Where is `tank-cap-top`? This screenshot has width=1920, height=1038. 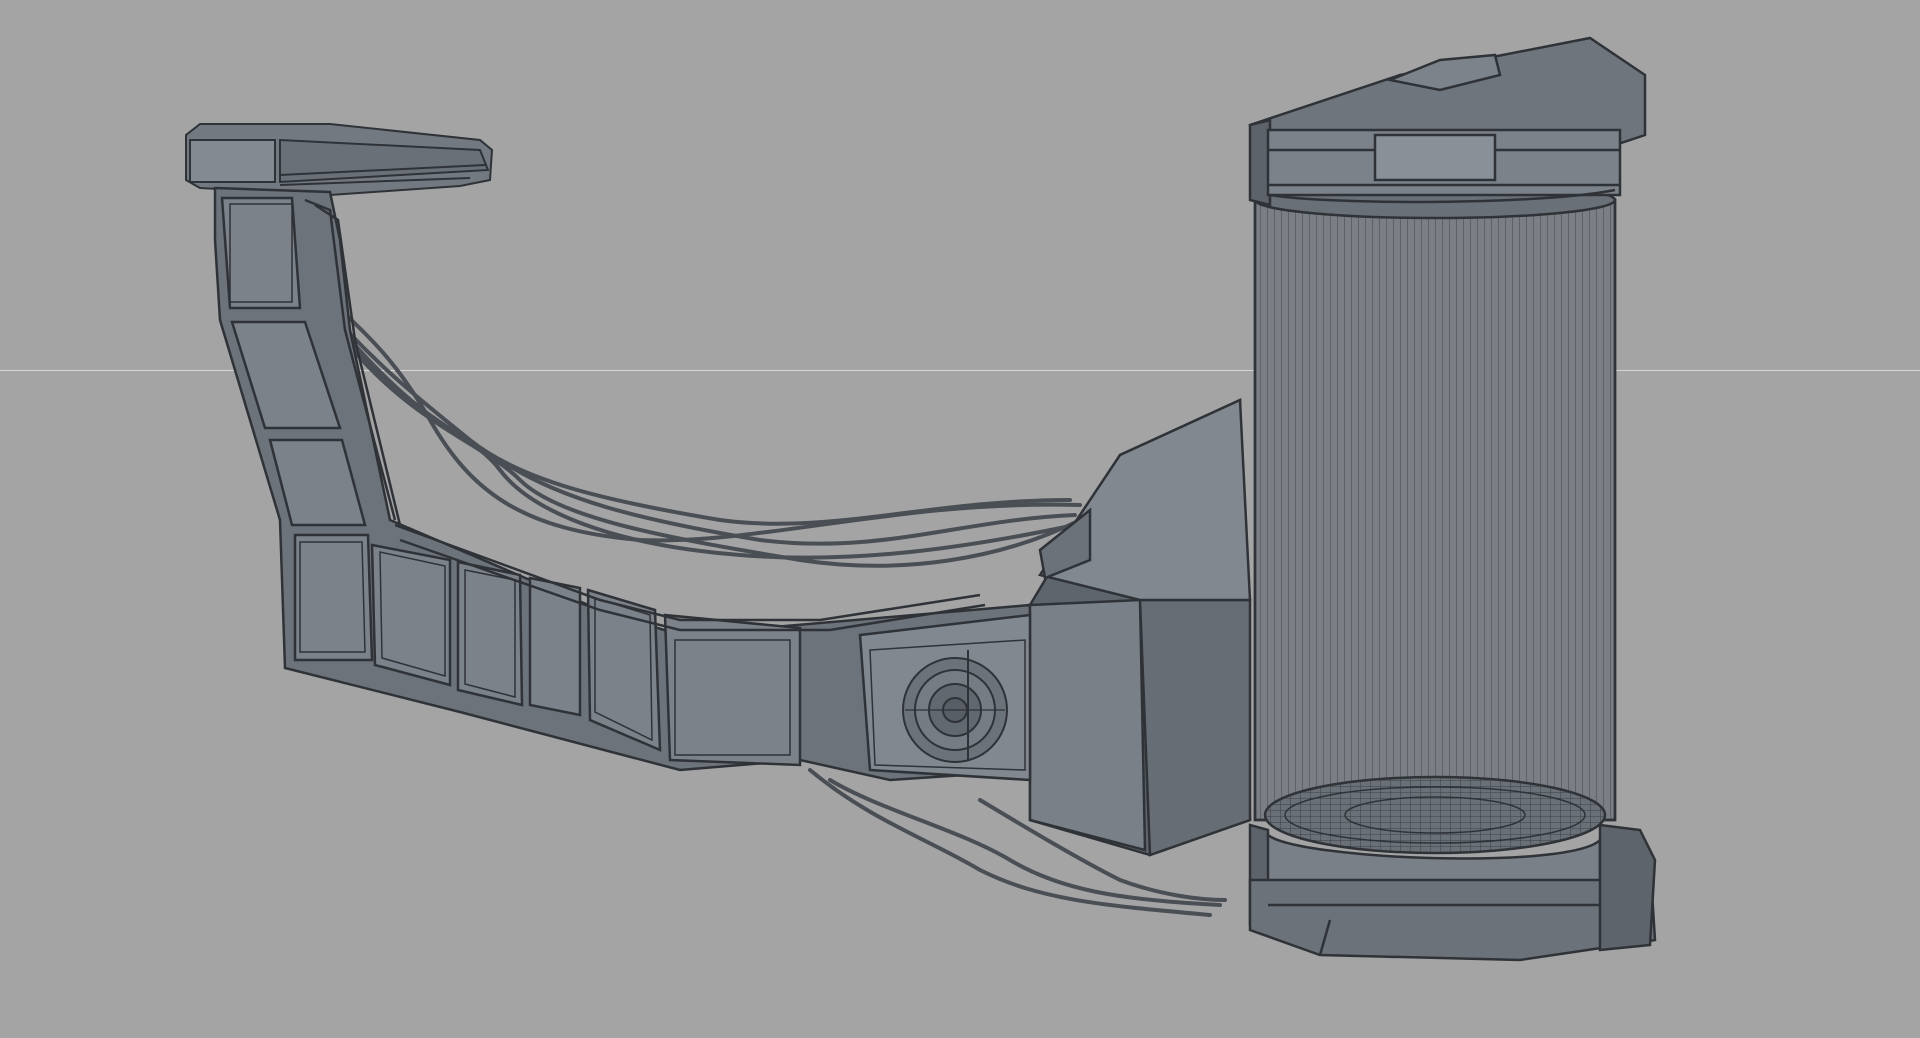 tank-cap-top is located at coordinates (1447, 121).